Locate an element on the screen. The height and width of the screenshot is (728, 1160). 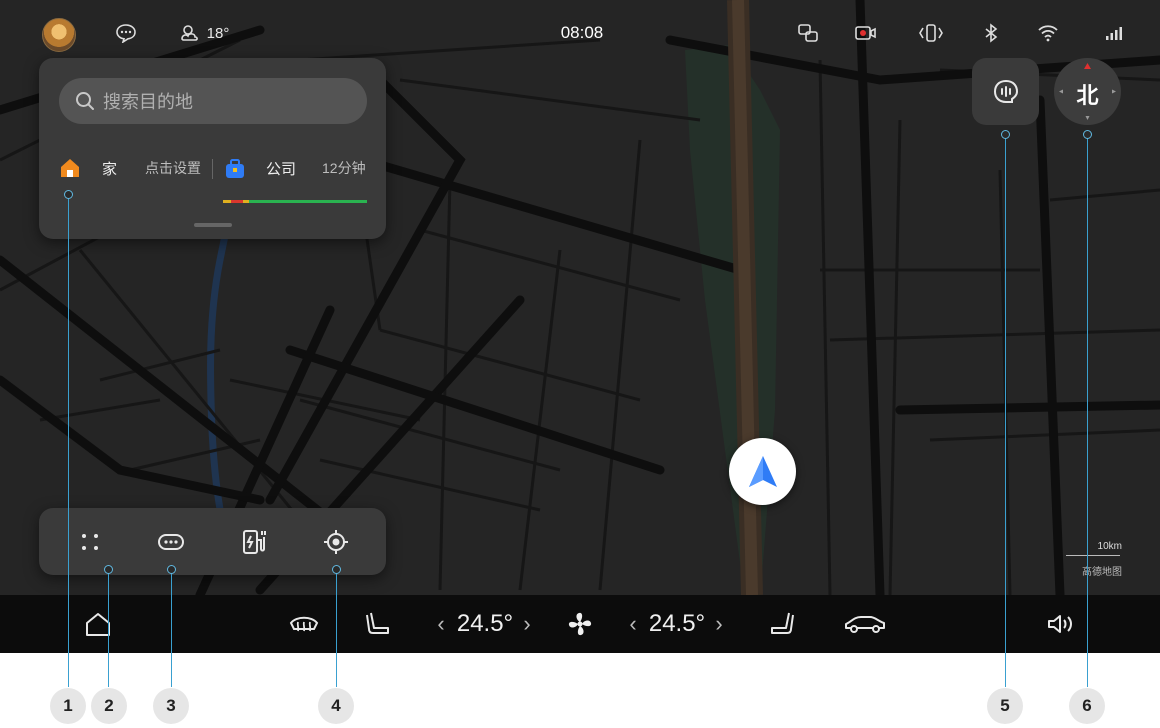
charging-station-icon is located at coordinates (254, 542).